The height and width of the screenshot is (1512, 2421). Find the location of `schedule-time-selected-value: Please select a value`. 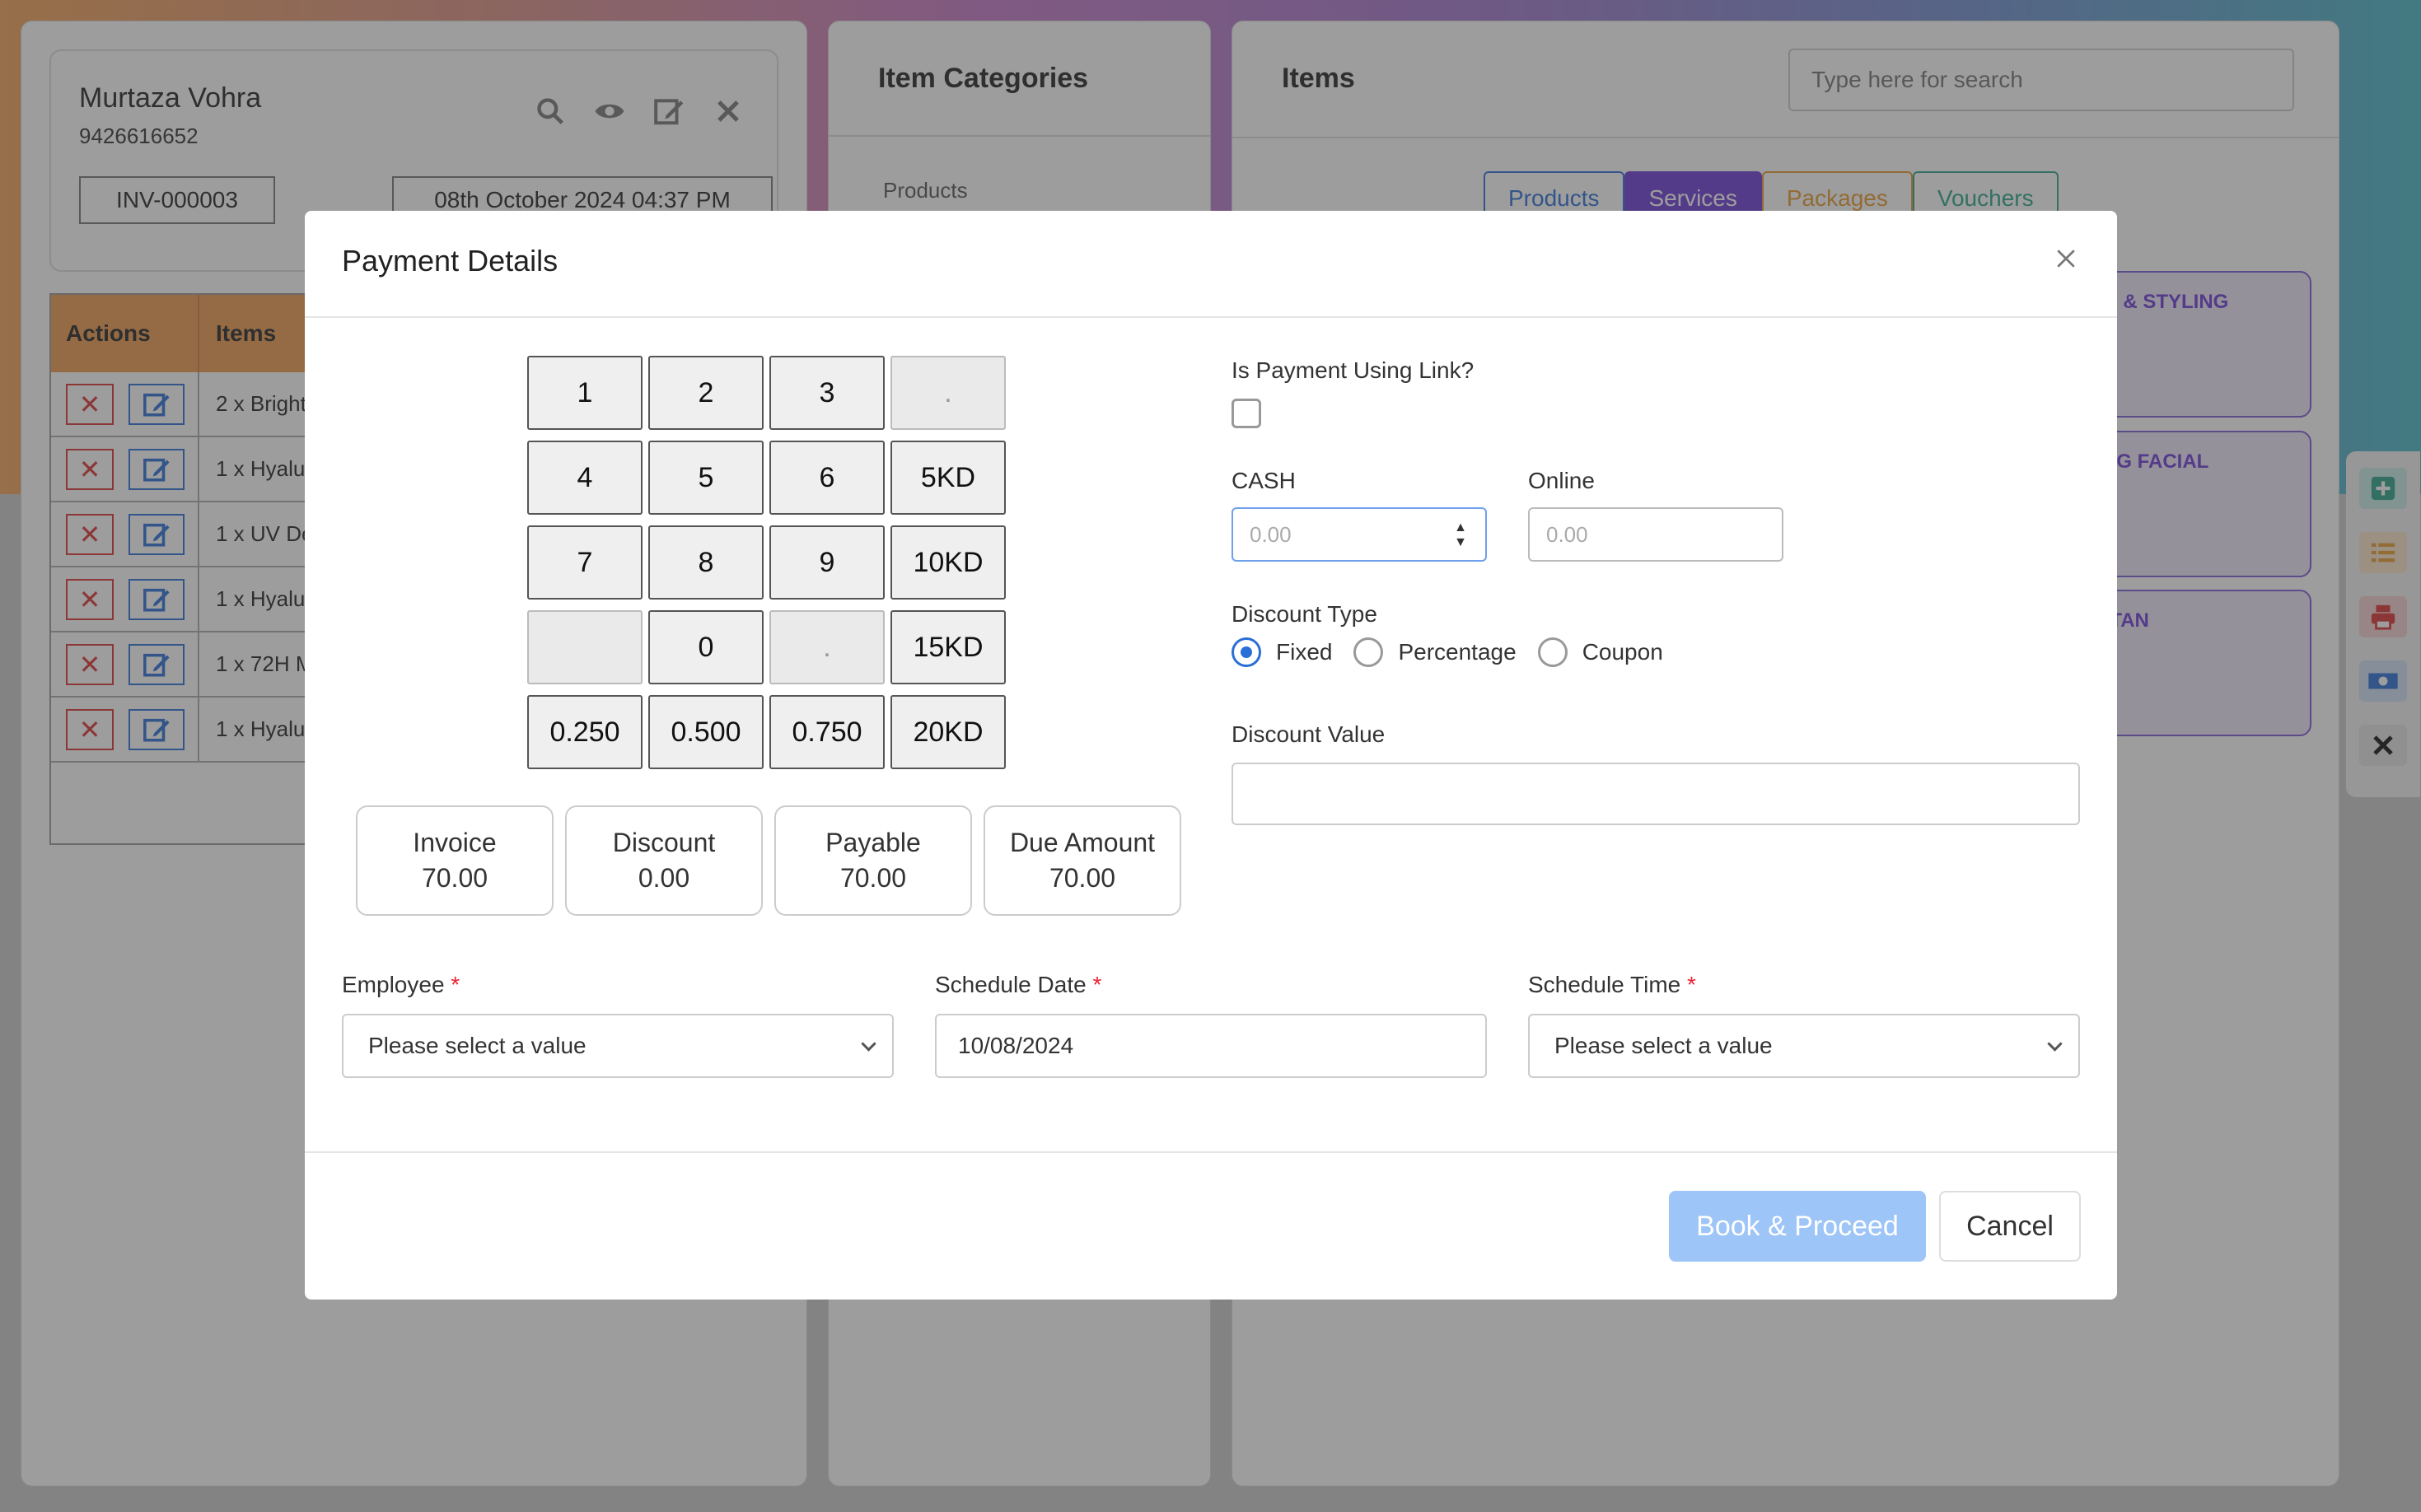

schedule-time-selected-value: Please select a value is located at coordinates (1663, 1045).